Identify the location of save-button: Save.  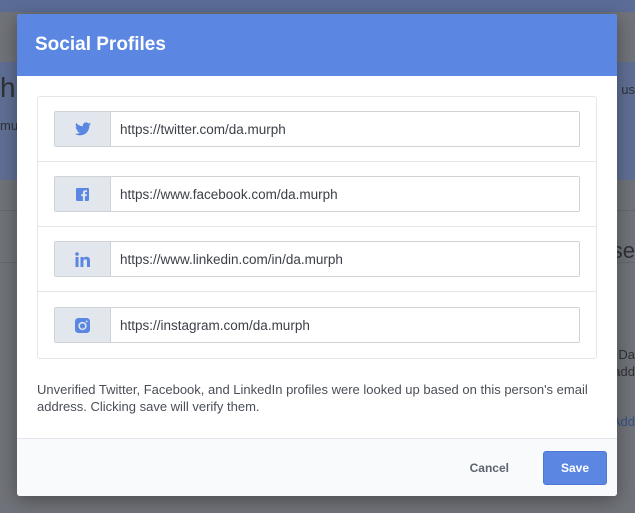
(575, 467).